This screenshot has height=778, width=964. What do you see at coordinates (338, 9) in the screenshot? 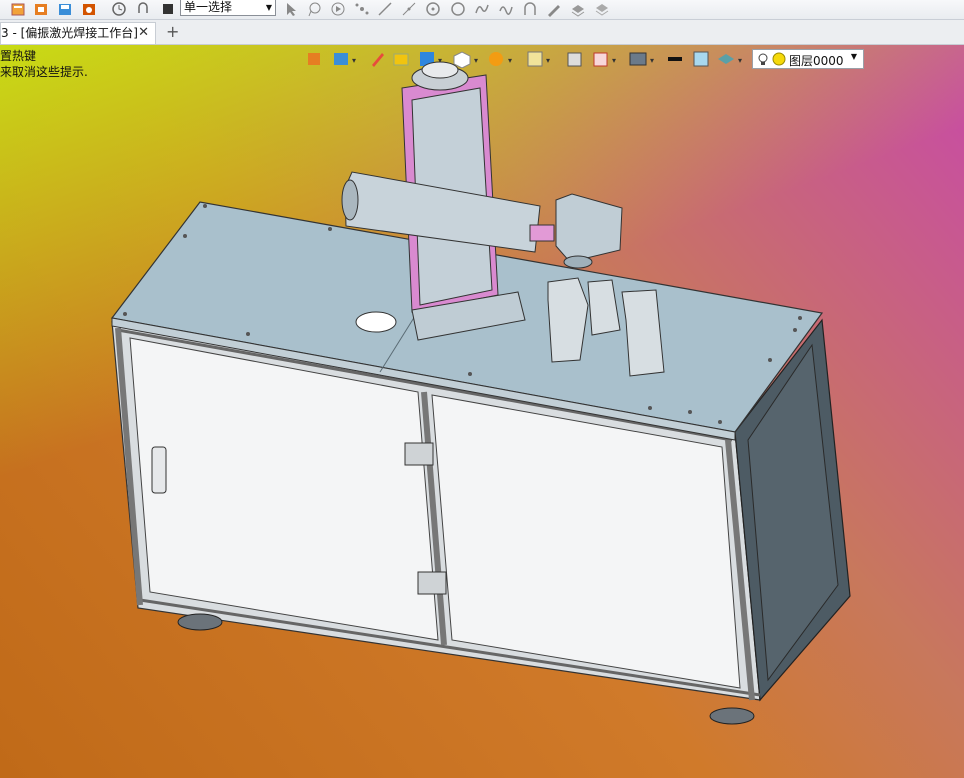
I see `play-icon` at bounding box center [338, 9].